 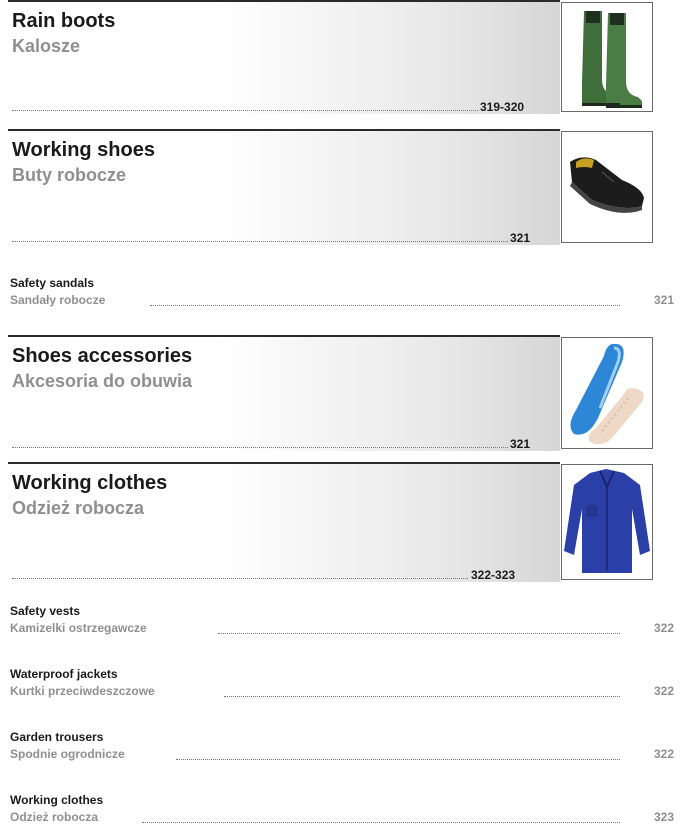 What do you see at coordinates (342, 810) in the screenshot?
I see `entry-working-clothes: Working clothes Odzież robocza 323` at bounding box center [342, 810].